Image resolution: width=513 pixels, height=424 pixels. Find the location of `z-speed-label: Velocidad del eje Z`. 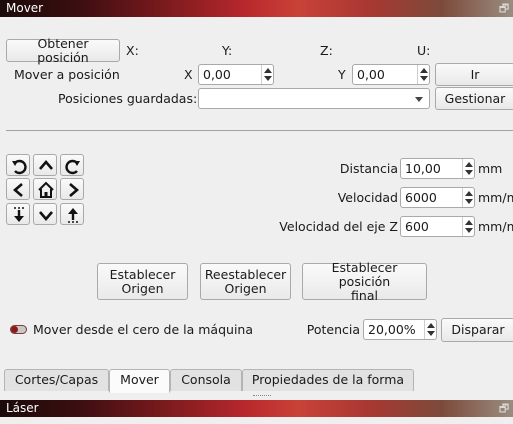

z-speed-label: Velocidad del eje Z is located at coordinates (338, 226).